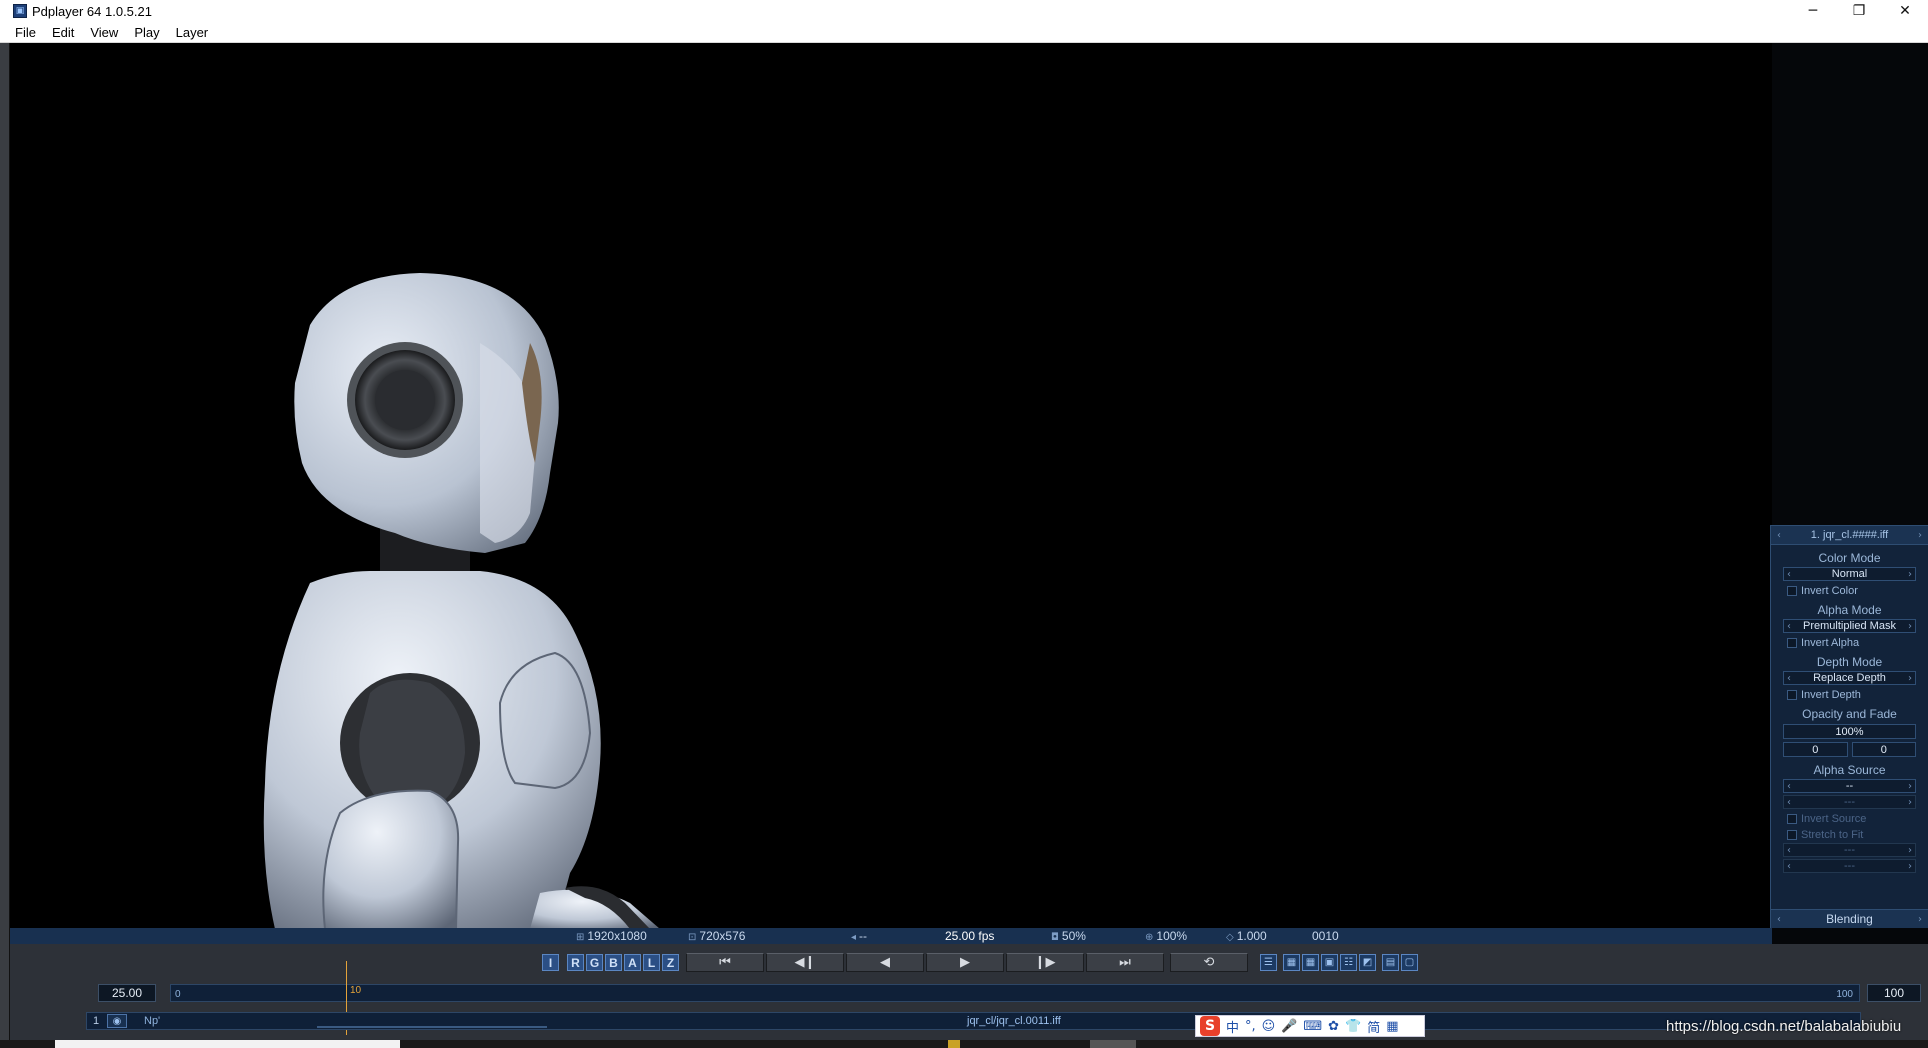 Image resolution: width=1928 pixels, height=1048 pixels. I want to click on layer-track: 1 ◉ Np' jqr_cl/jqr_cl.0011.iff, so click(973, 1021).